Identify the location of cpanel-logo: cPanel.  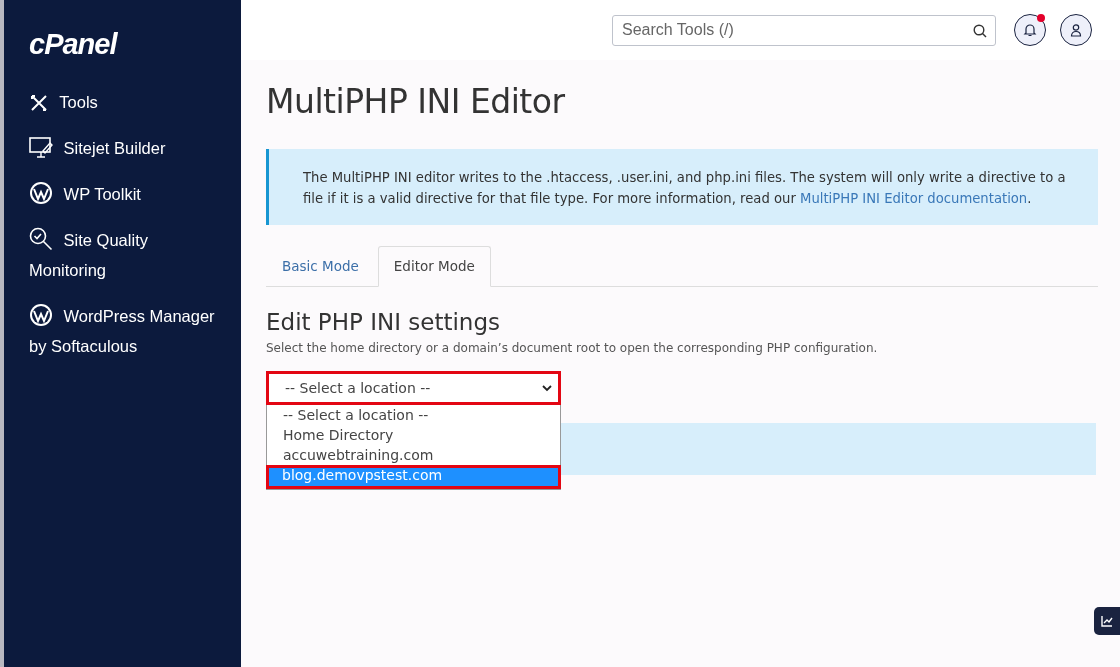
(135, 44).